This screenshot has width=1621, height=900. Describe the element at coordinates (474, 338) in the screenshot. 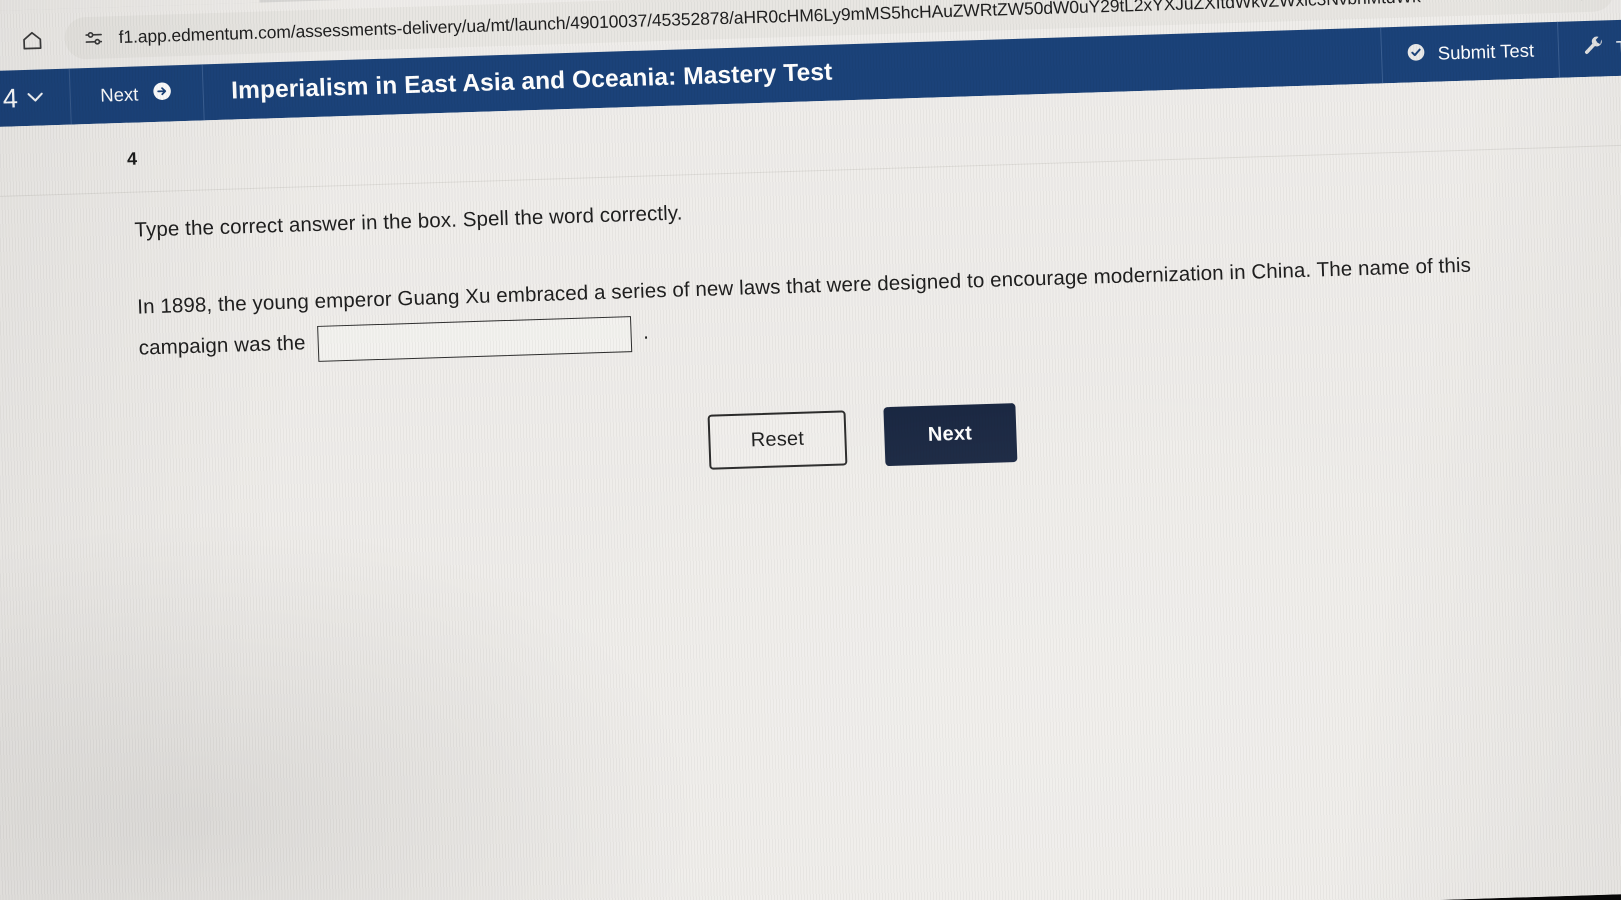

I see `answer-input` at that location.